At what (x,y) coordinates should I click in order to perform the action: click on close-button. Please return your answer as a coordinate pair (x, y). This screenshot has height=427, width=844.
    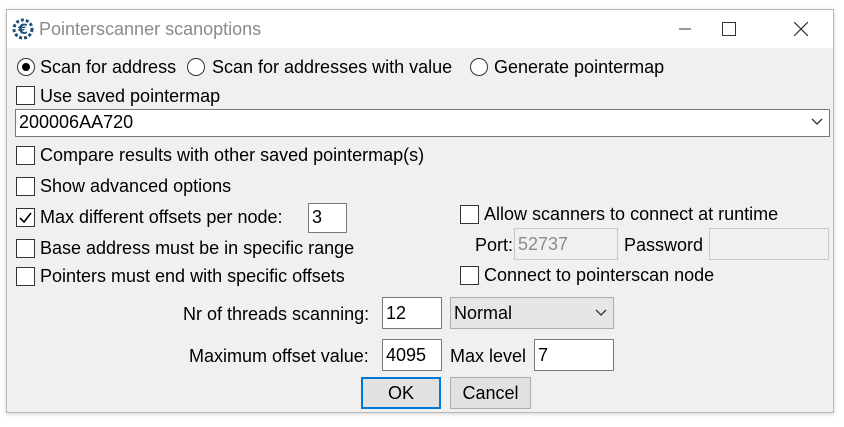
    Looking at the image, I should click on (801, 29).